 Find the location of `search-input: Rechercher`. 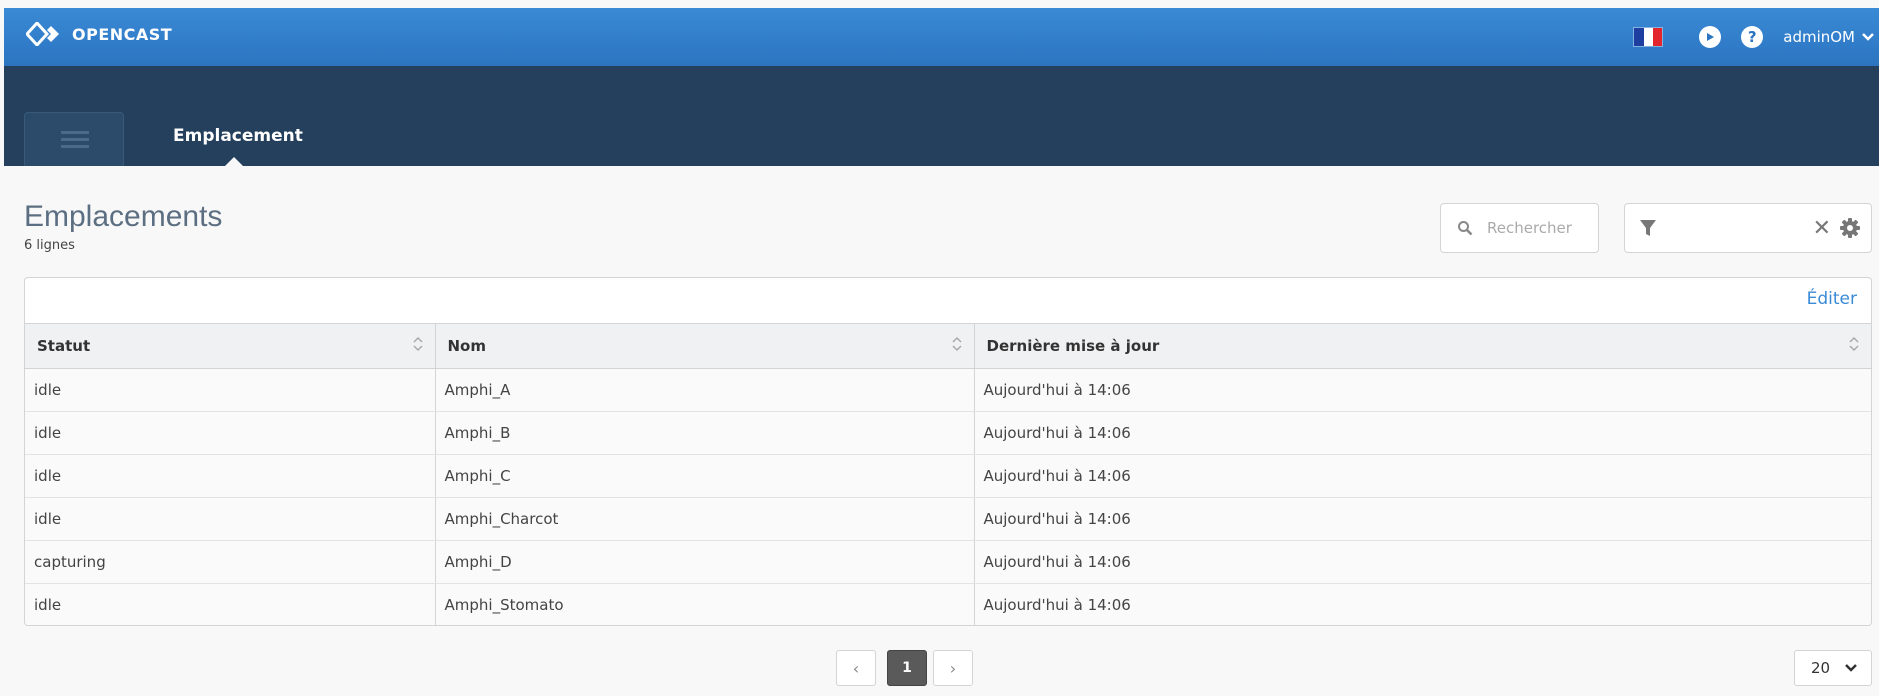

search-input: Rechercher is located at coordinates (1542, 228).